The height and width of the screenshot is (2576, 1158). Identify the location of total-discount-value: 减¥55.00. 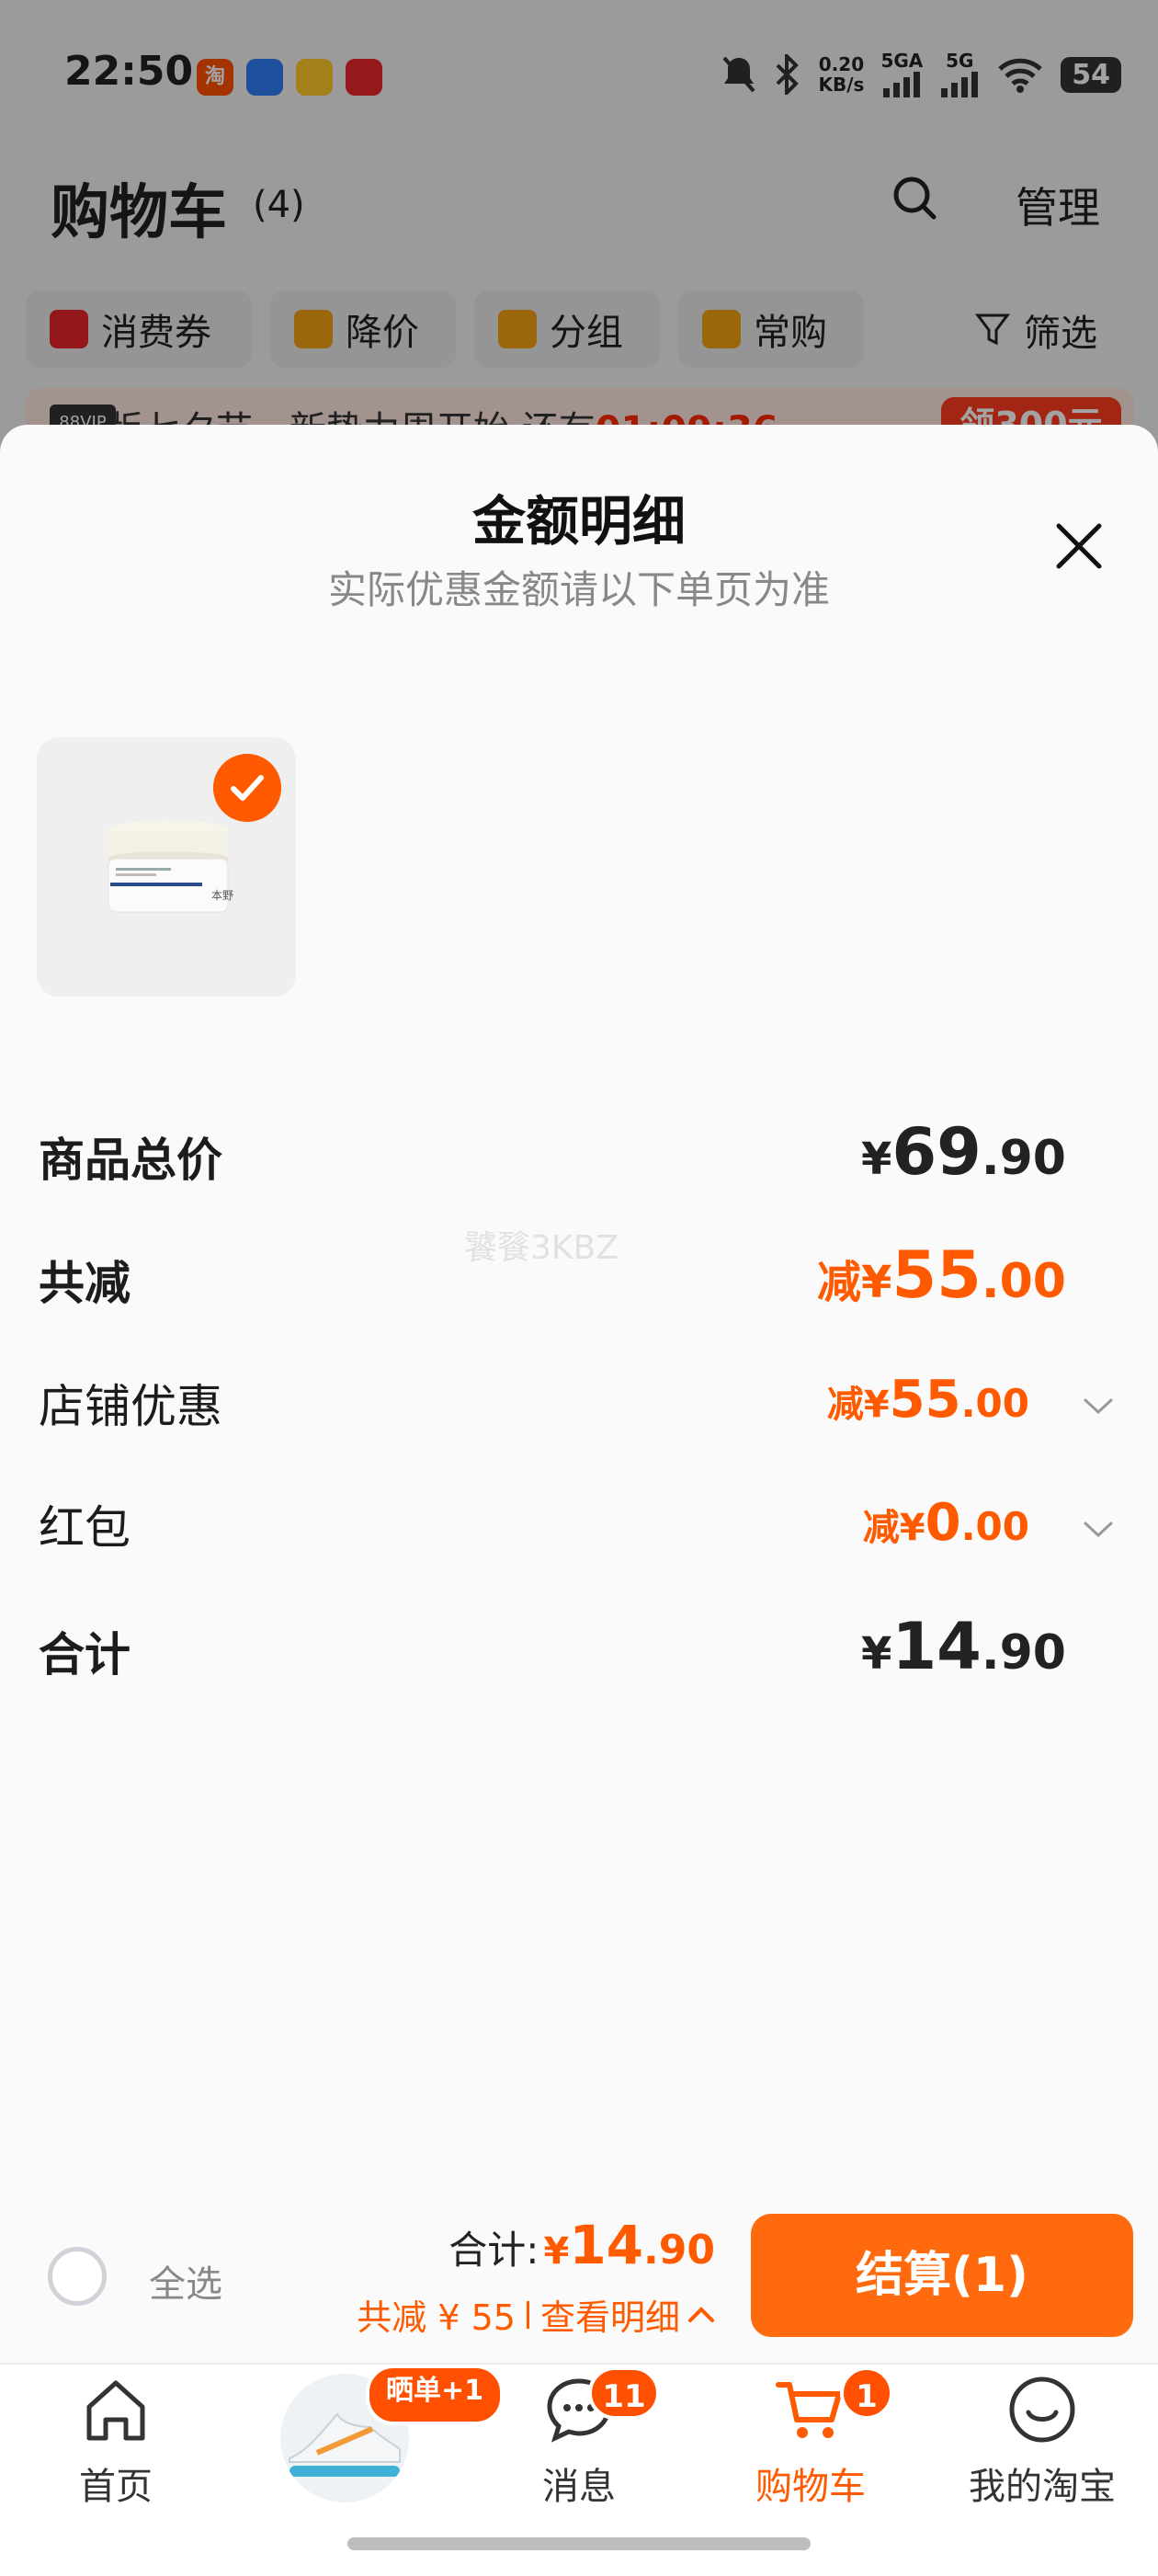
(942, 1275).